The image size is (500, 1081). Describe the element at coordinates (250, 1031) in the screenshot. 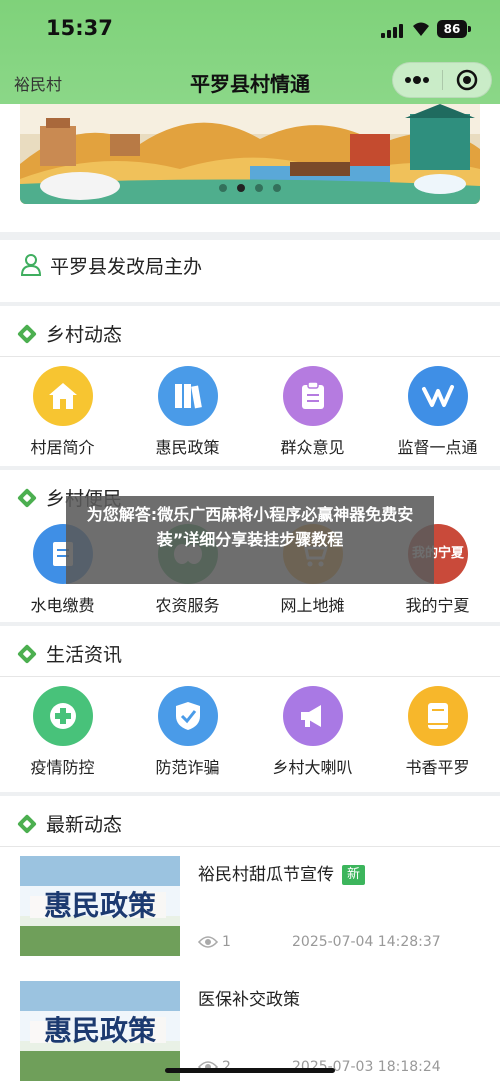

I see `news-item: 惠民政策 医保补交政策 2 2025-07-03 18:18:24` at that location.